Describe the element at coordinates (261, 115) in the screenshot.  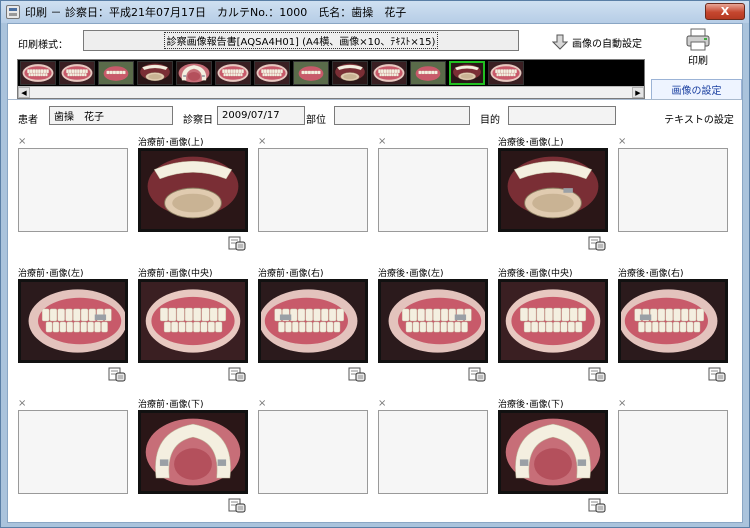
I see `exam-date-field: 2009/07/17` at that location.